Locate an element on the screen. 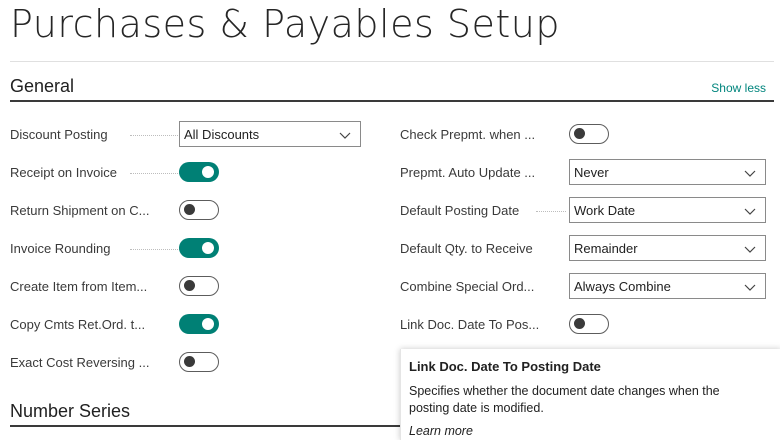 Image resolution: width=780 pixels, height=440 pixels. copy-cmts-toggle is located at coordinates (199, 324).